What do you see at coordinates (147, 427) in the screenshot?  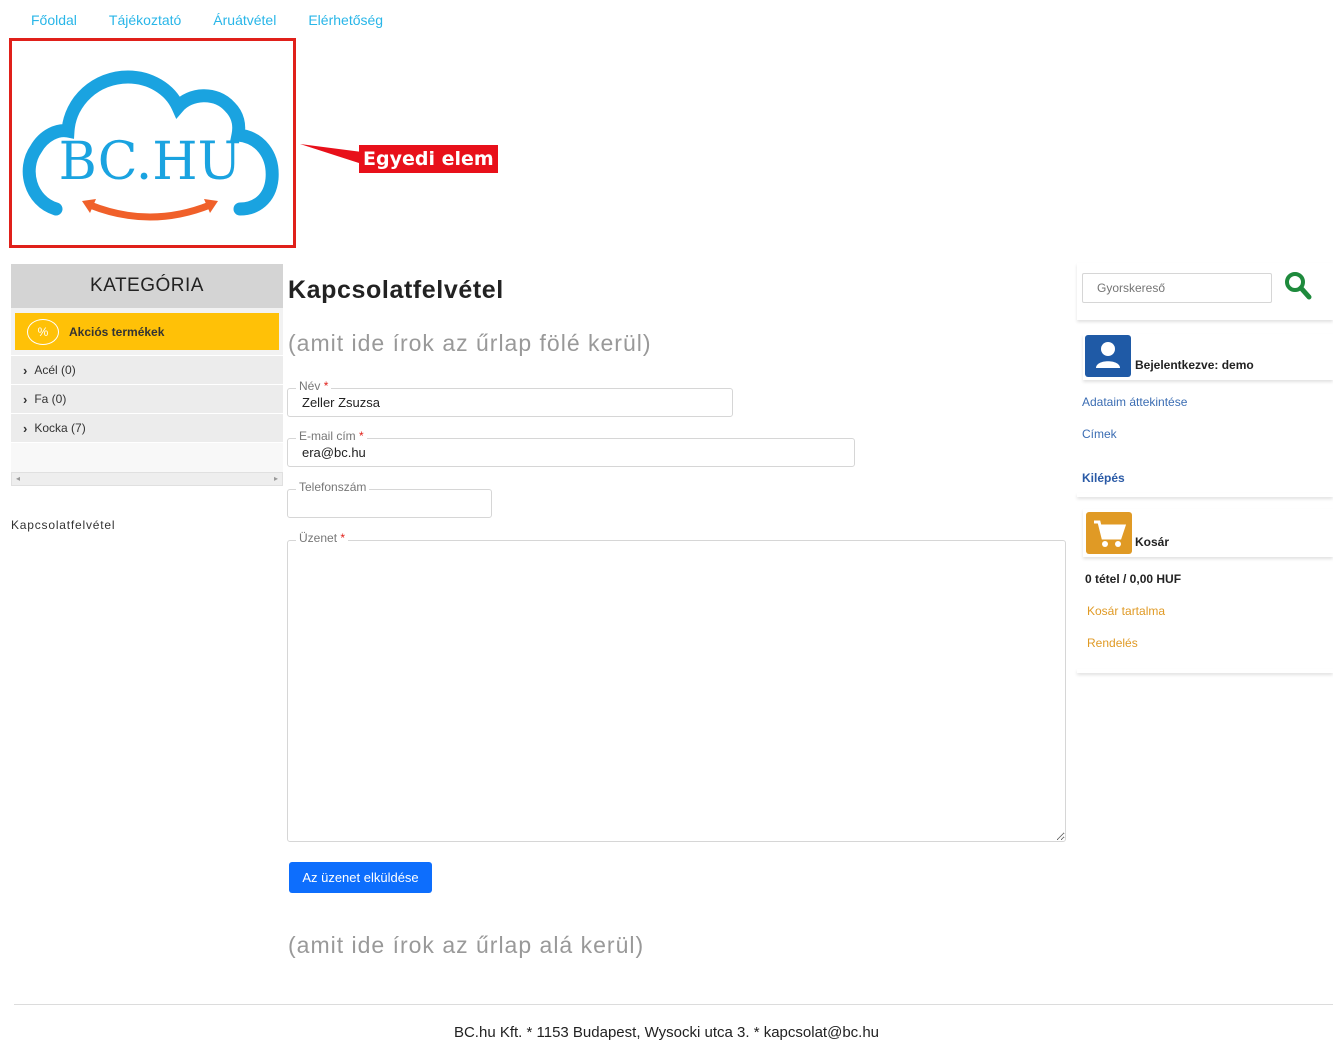 I see `category-item-cube: › Kocka (7)` at bounding box center [147, 427].